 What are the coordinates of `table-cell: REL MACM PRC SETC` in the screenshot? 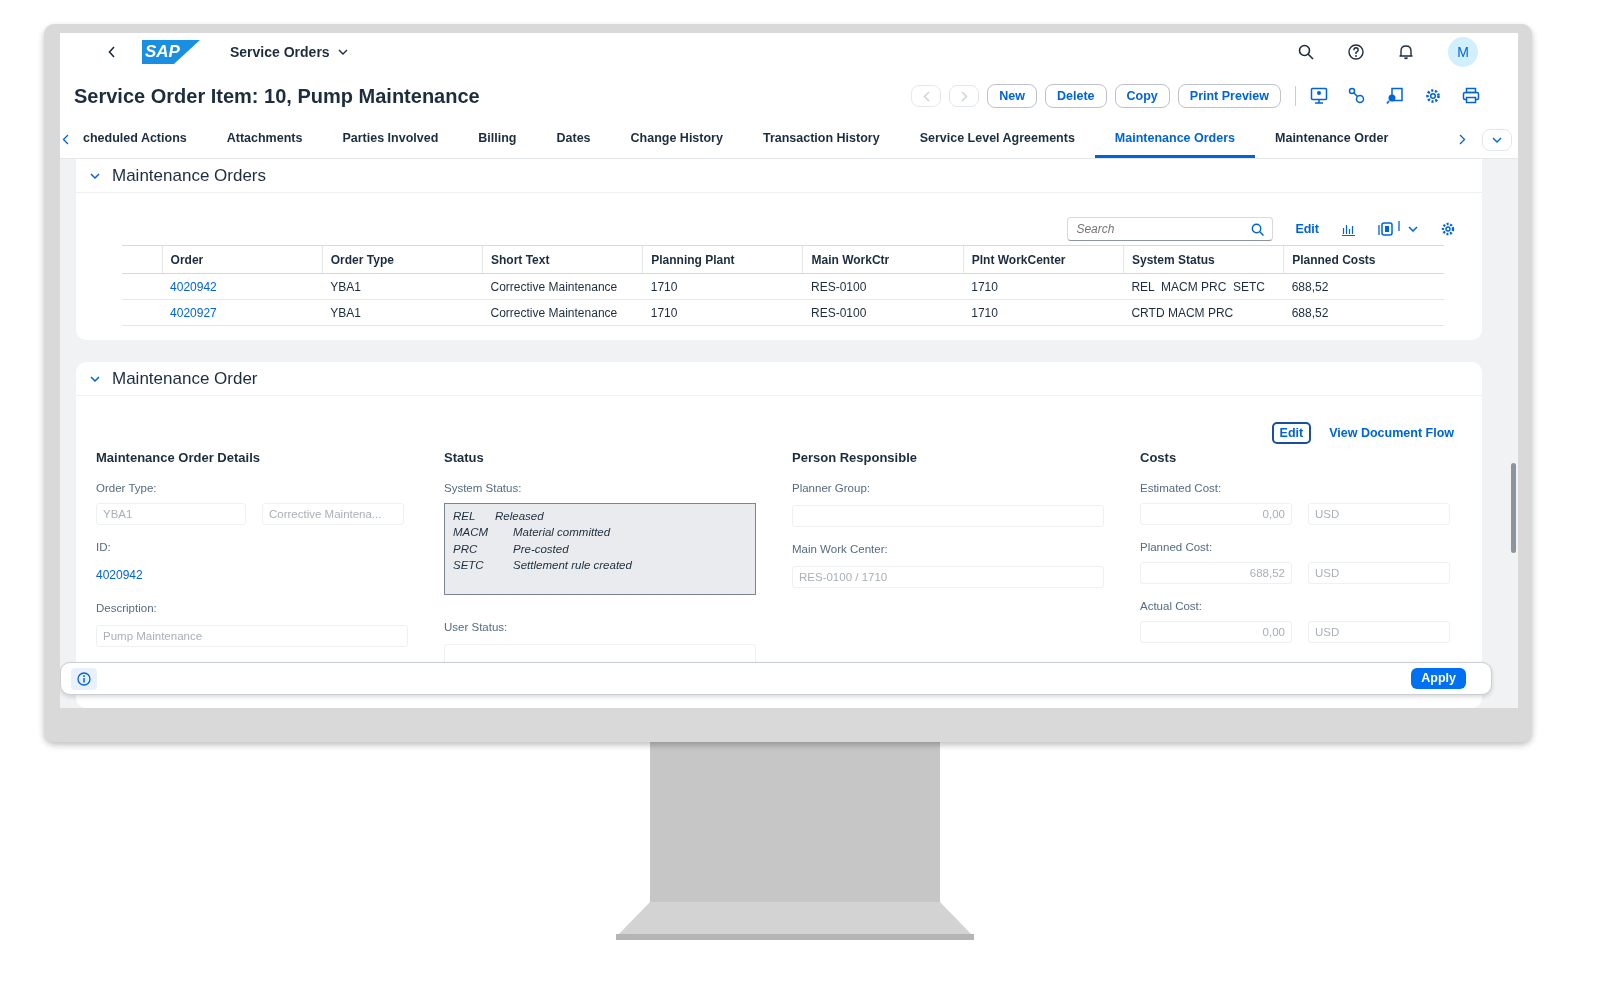 It's located at (1203, 286).